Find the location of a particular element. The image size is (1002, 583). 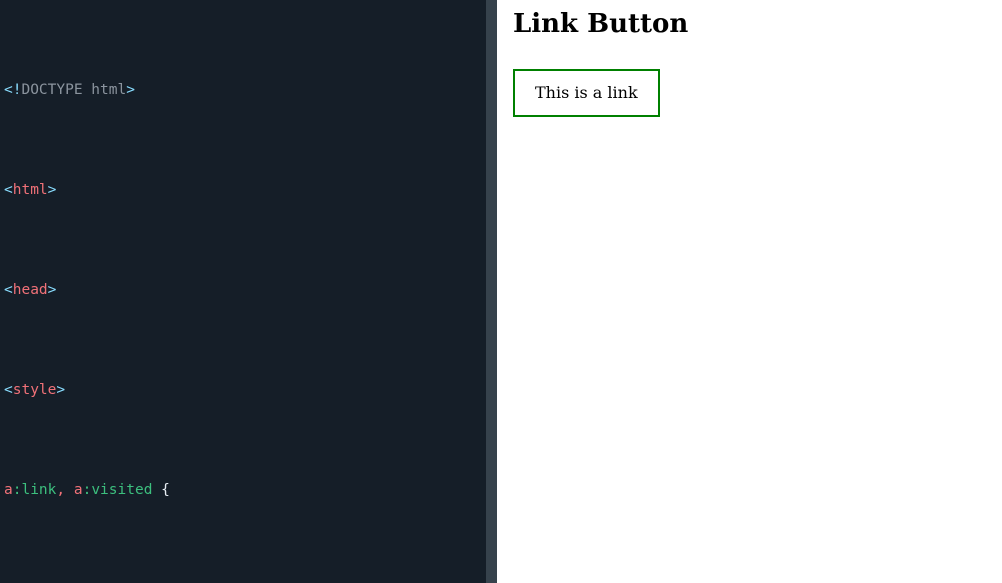

code-token-pseudo: :visited is located at coordinates (117, 490).